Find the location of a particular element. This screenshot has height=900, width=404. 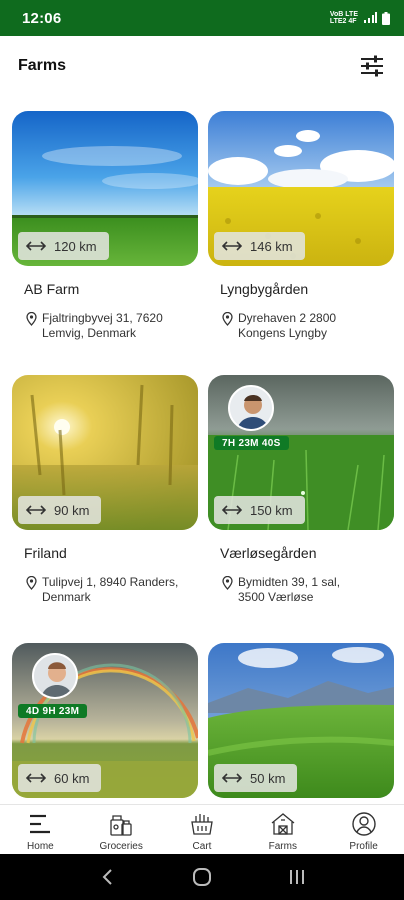

header: Farms is located at coordinates (202, 66).